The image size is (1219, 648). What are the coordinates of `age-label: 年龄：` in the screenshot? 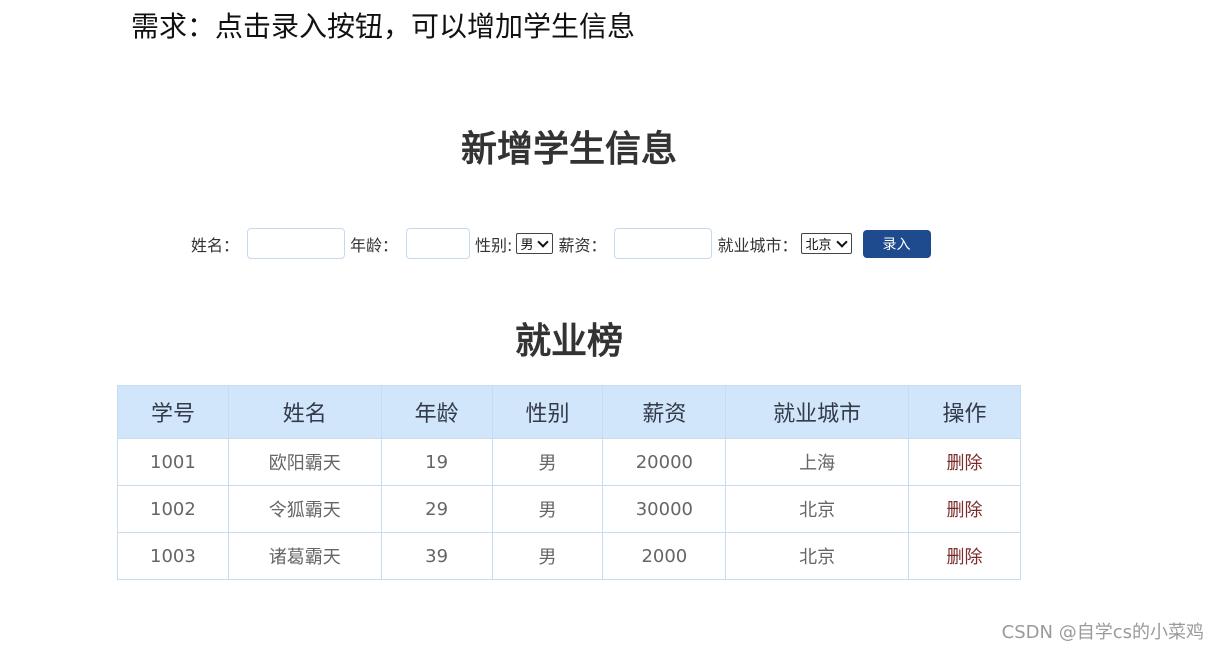 It's located at (374, 245).